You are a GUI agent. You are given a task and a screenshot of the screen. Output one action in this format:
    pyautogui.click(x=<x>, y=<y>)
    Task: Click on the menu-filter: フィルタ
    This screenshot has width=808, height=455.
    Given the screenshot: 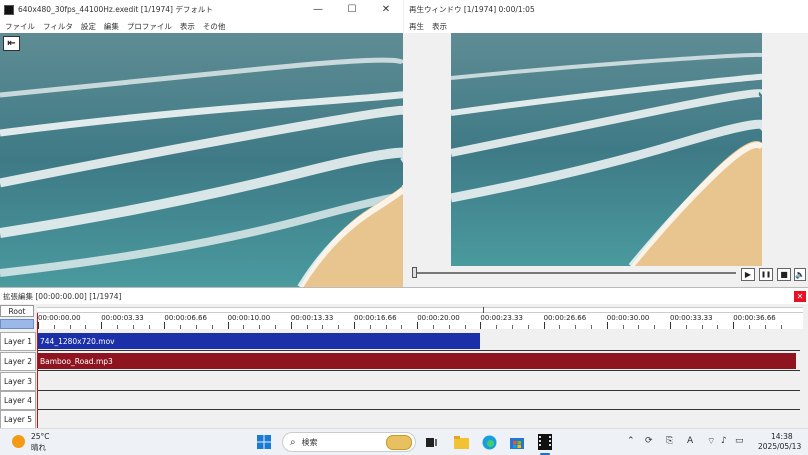 What is the action you would take?
    pyautogui.click(x=58, y=26)
    